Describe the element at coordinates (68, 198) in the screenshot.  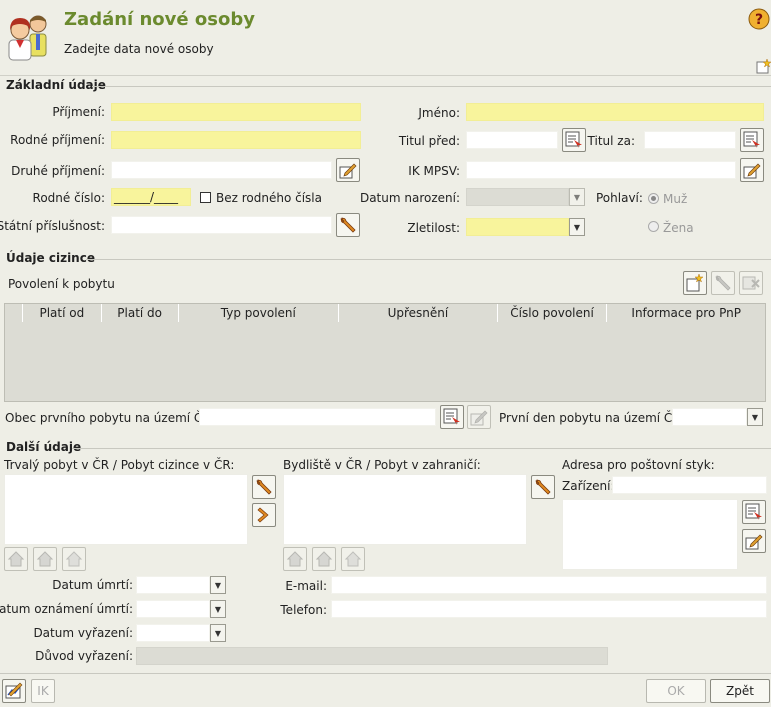
I see `rodne-cislo-label: Rodné číslo:` at that location.